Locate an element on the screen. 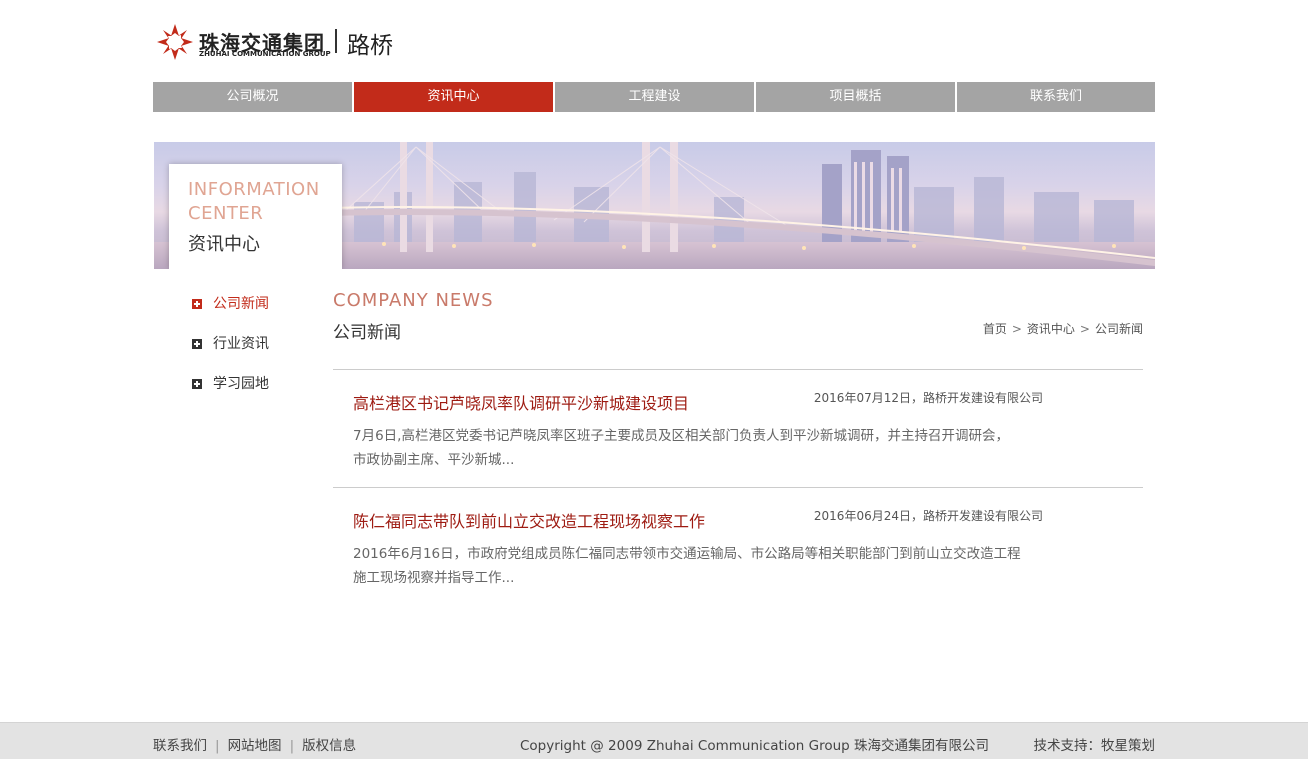  sidebar-item-industry-news: 行业资讯 is located at coordinates (257, 354).